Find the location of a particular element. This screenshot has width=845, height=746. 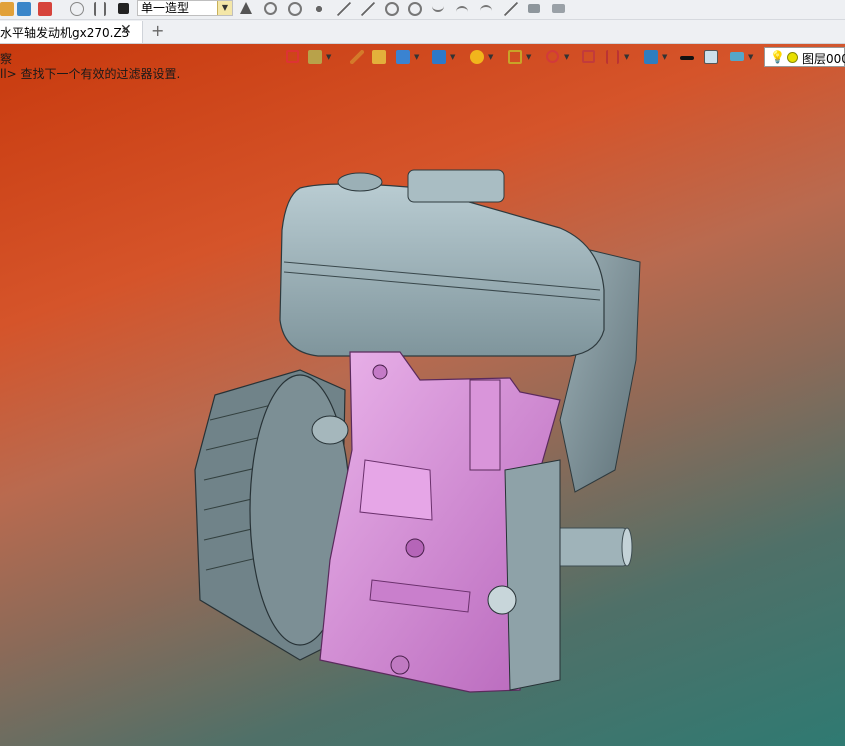

curve-icon is located at coordinates (368, 9).